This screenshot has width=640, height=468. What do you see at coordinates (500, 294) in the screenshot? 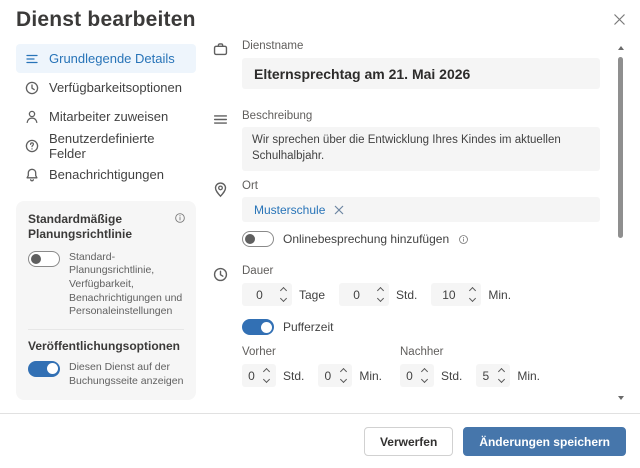
I see `duration-minutes-unit: Min.` at bounding box center [500, 294].